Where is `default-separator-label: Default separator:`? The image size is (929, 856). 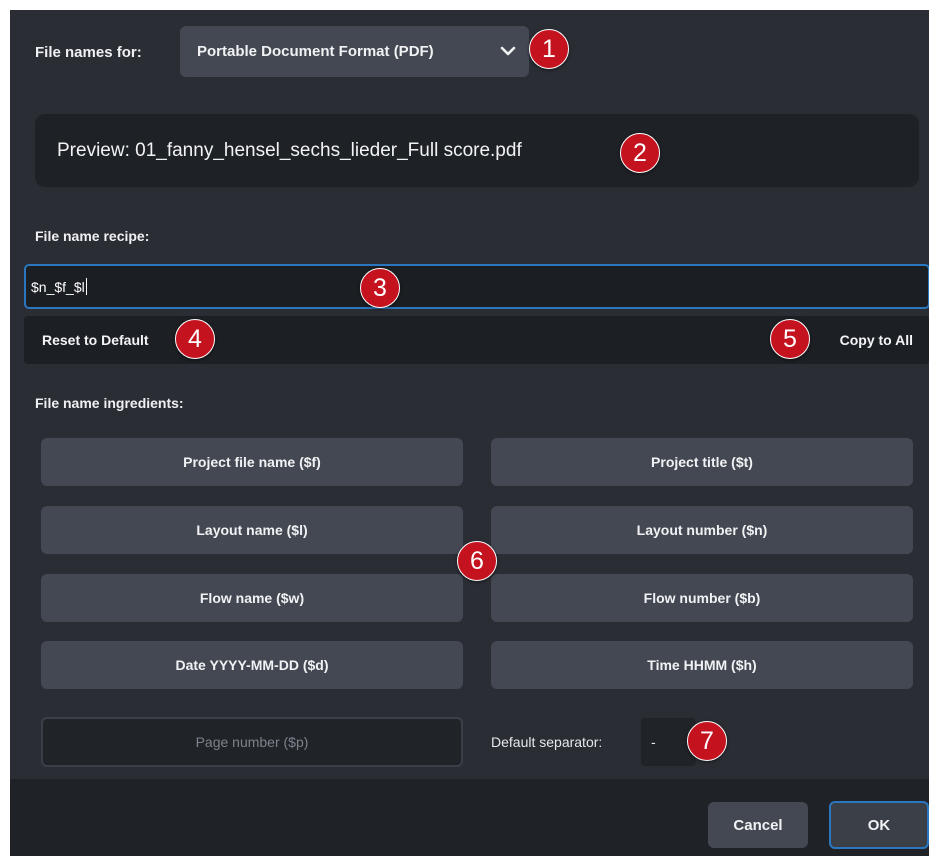
default-separator-label: Default separator: is located at coordinates (547, 742).